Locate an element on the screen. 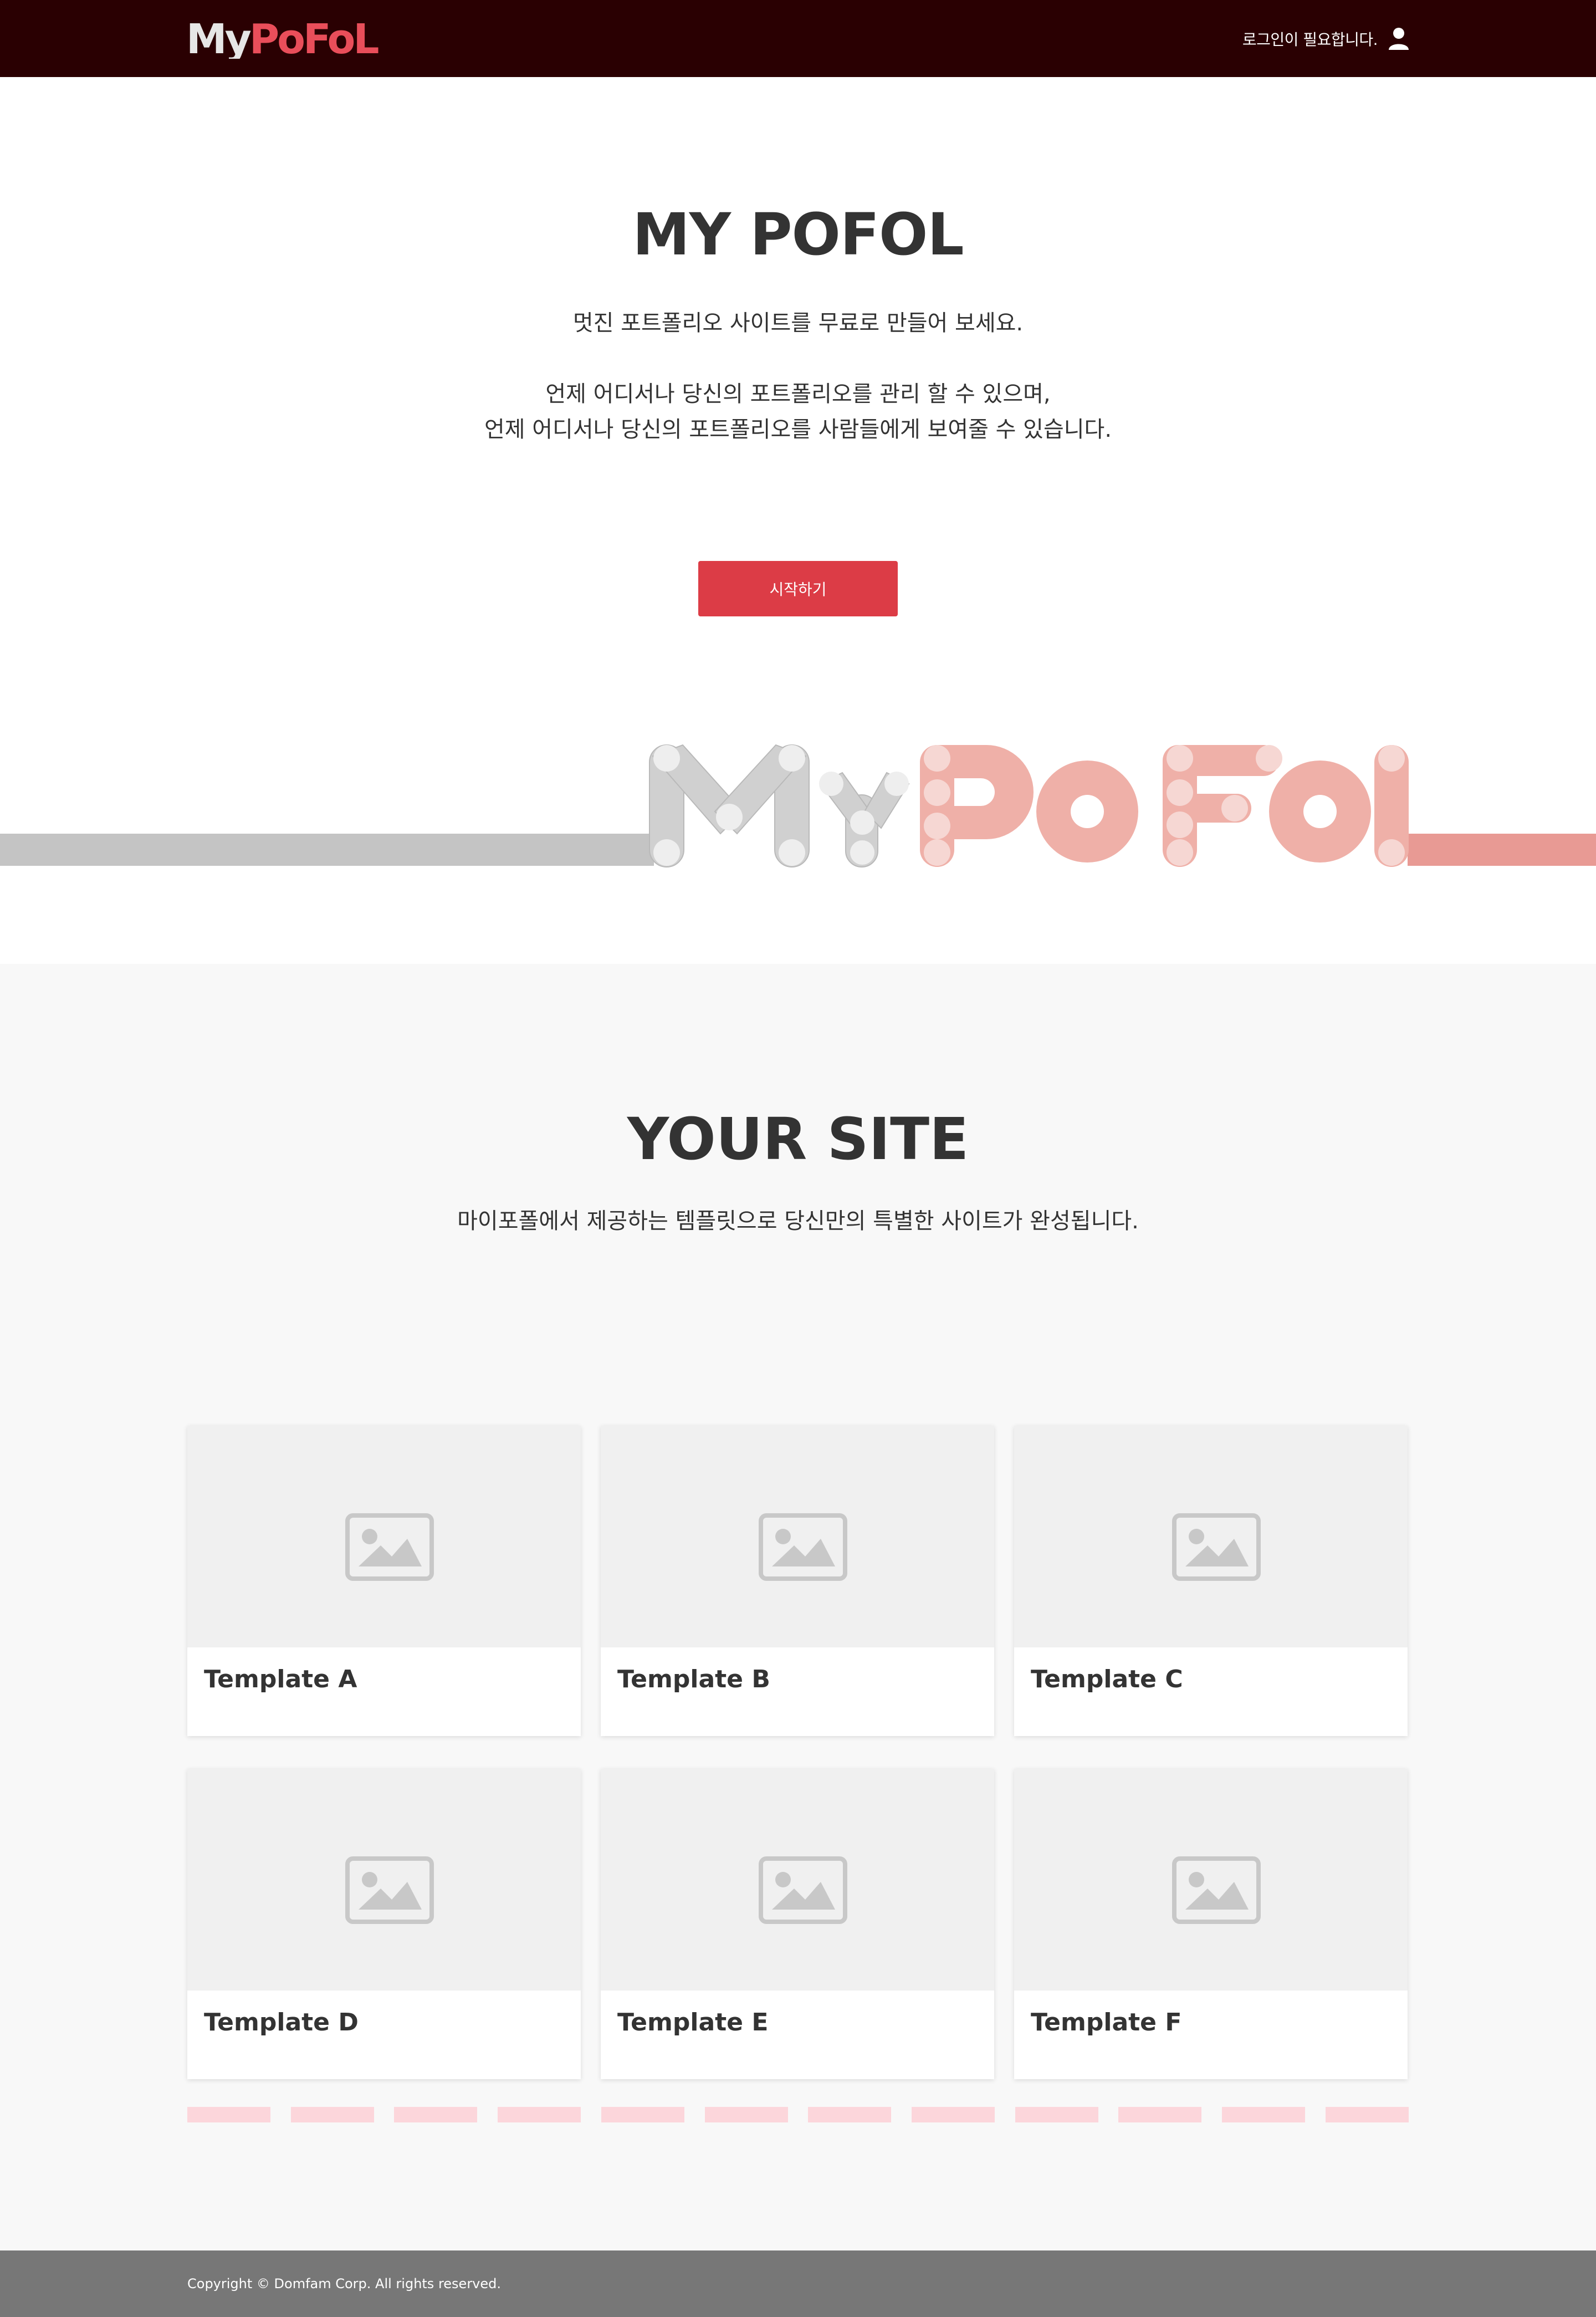 This screenshot has height=2317, width=1596. template-card-c: Template C is located at coordinates (1211, 1581).